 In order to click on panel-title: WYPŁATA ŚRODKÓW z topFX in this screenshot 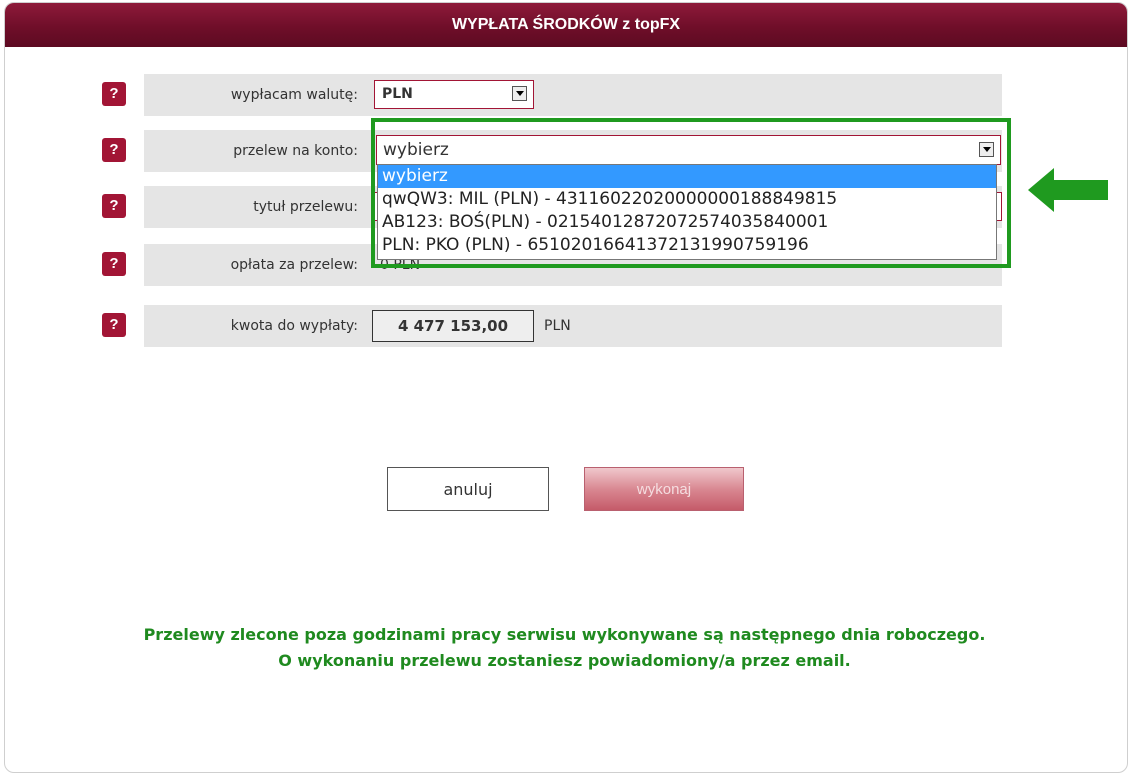, I will do `click(566, 25)`.